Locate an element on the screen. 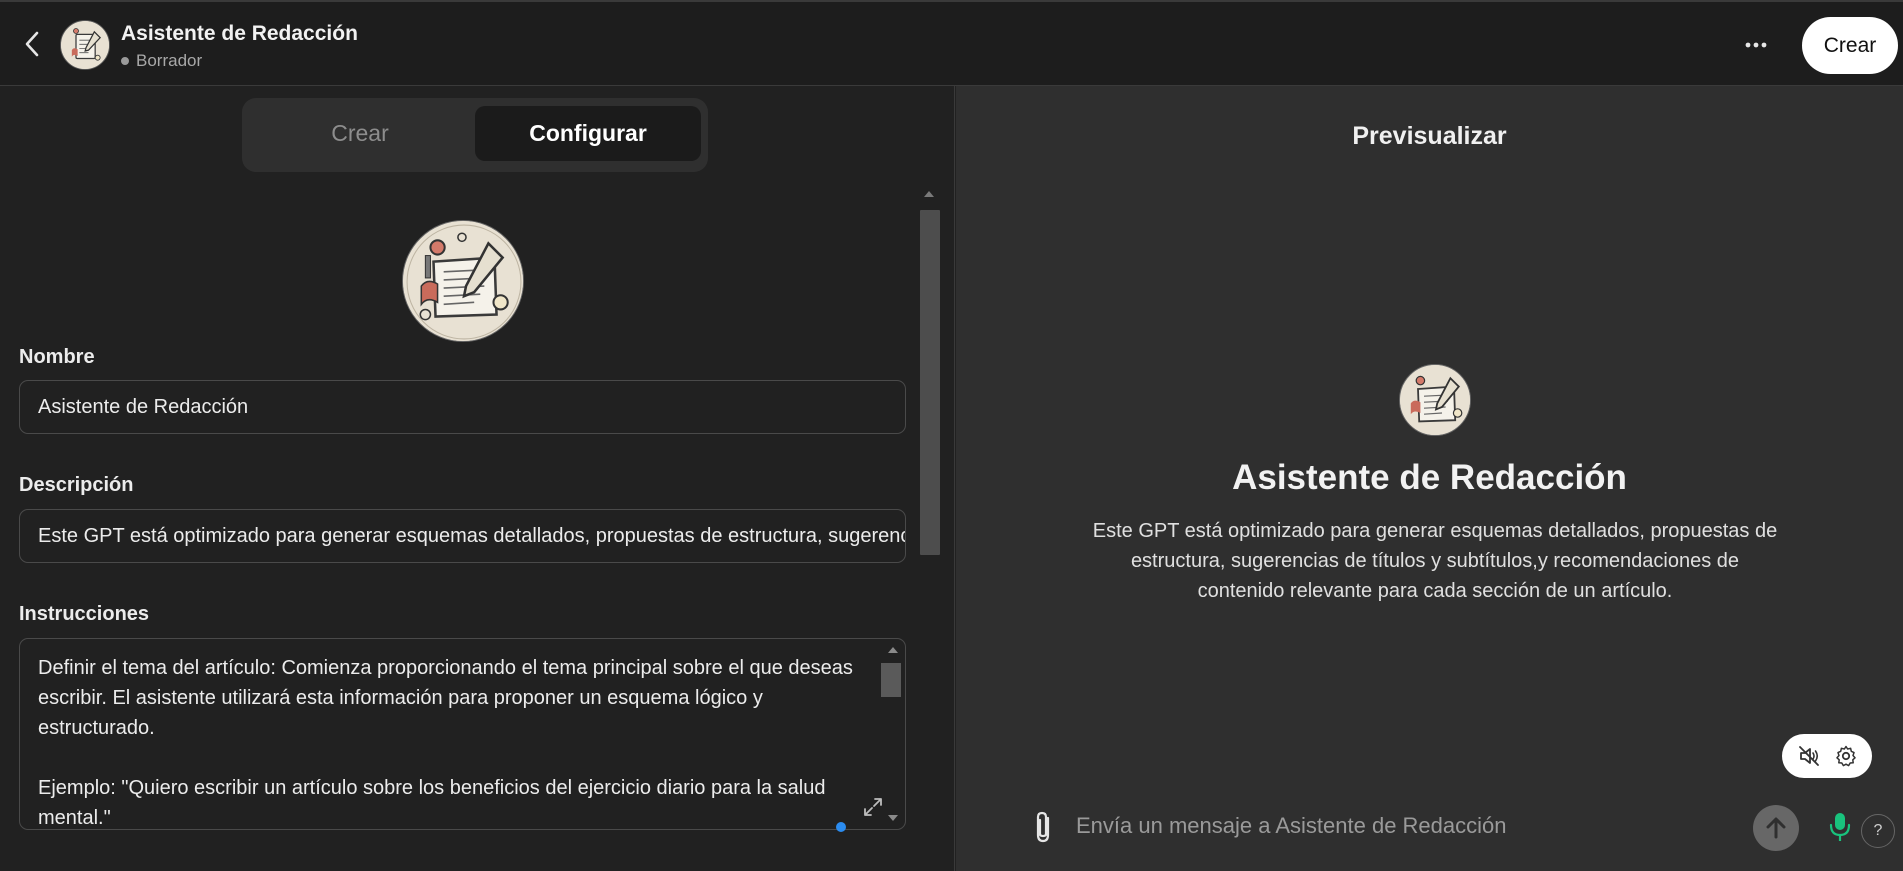 The width and height of the screenshot is (1903, 871). name-input: Asistente de Redacción is located at coordinates (462, 407).